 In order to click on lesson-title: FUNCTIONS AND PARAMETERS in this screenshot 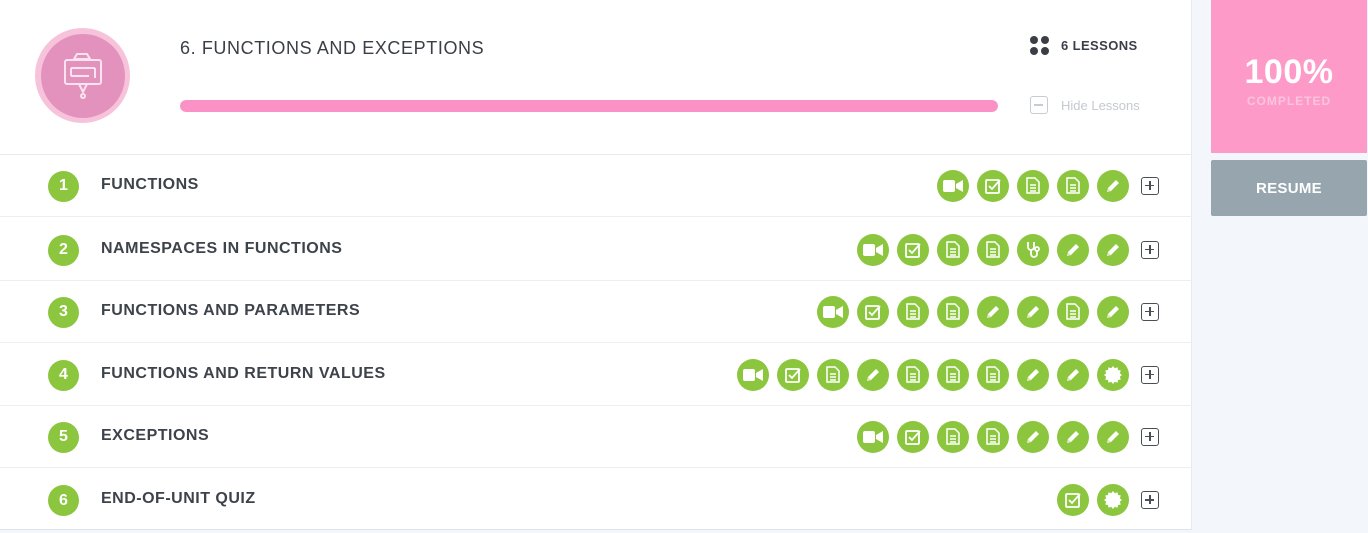, I will do `click(230, 311)`.